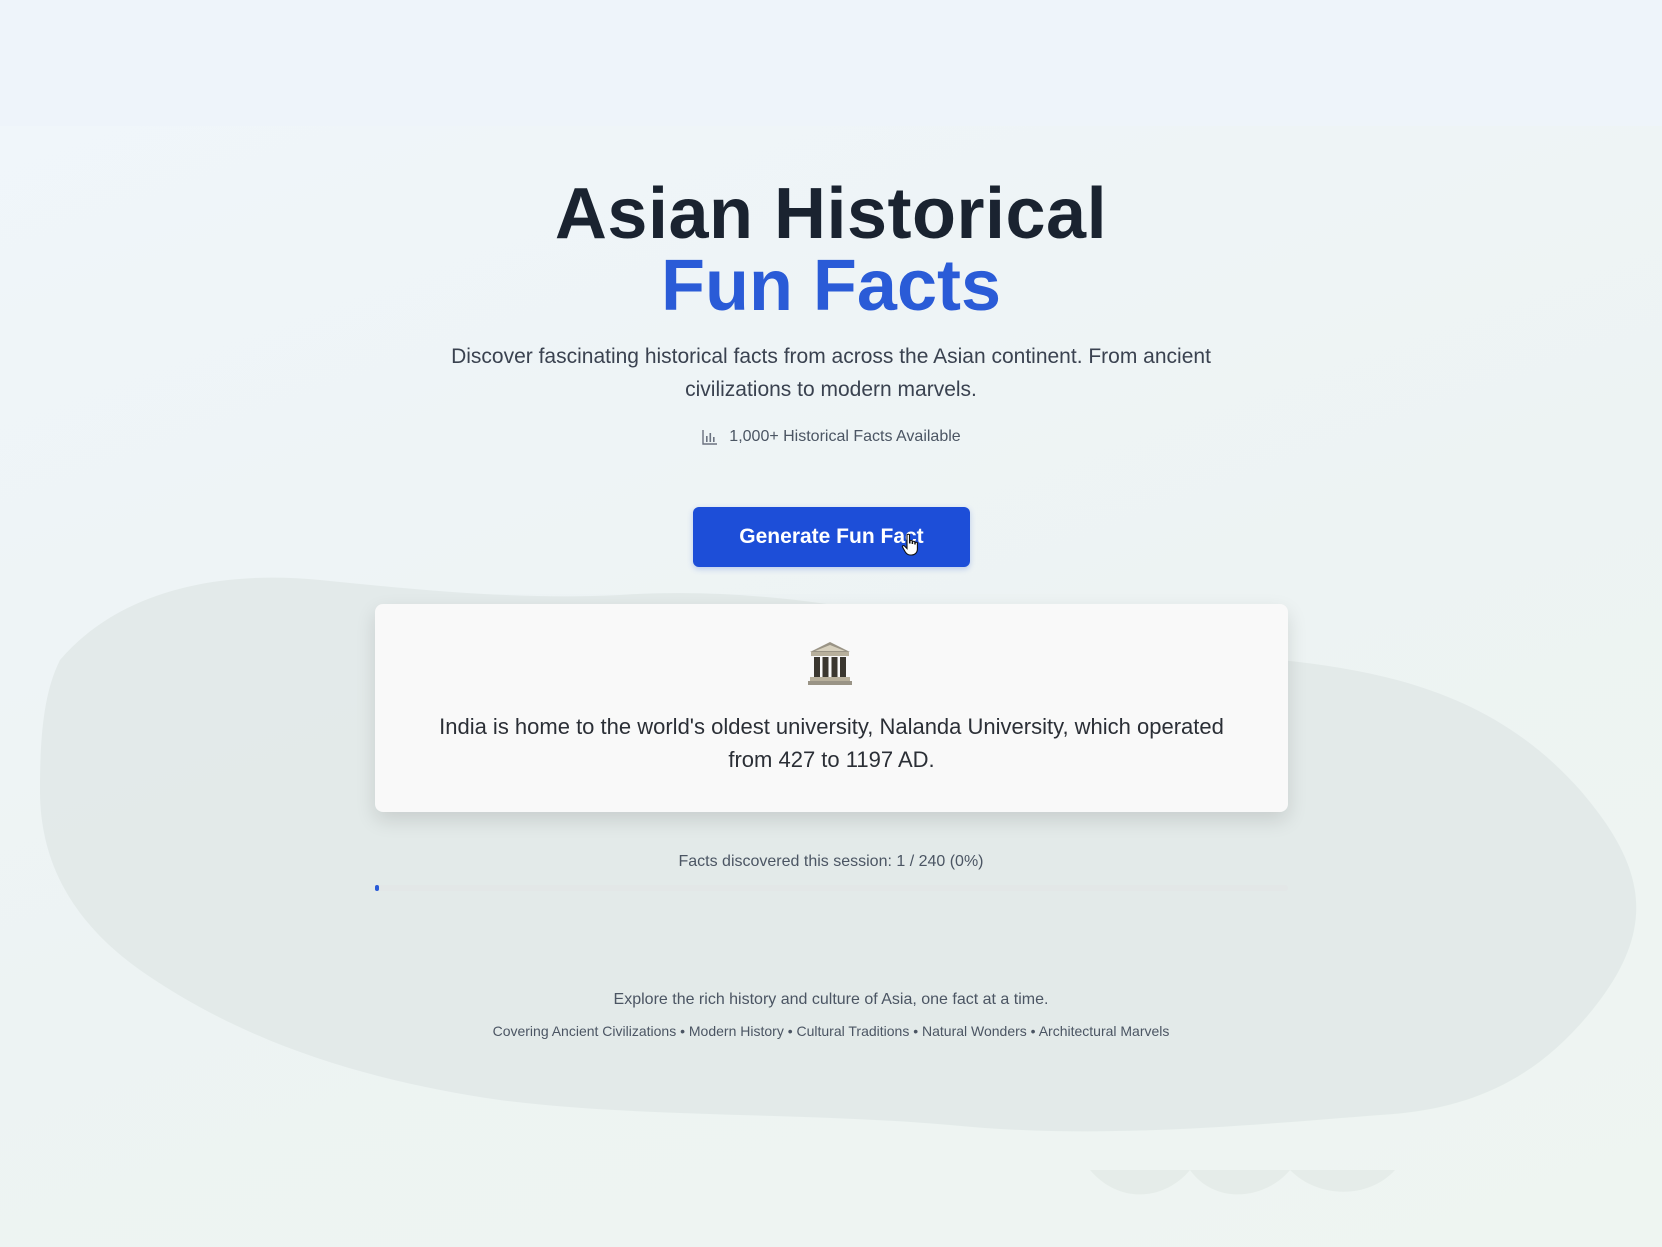 Image resolution: width=1662 pixels, height=1247 pixels. I want to click on session-progress-bar, so click(831, 888).